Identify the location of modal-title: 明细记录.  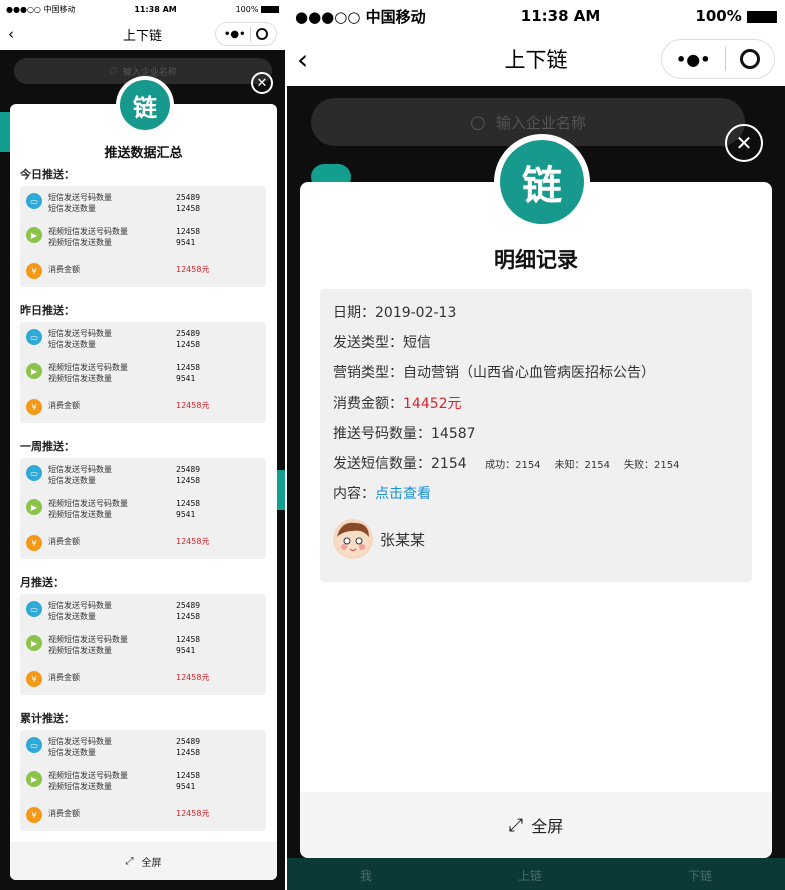
(536, 260).